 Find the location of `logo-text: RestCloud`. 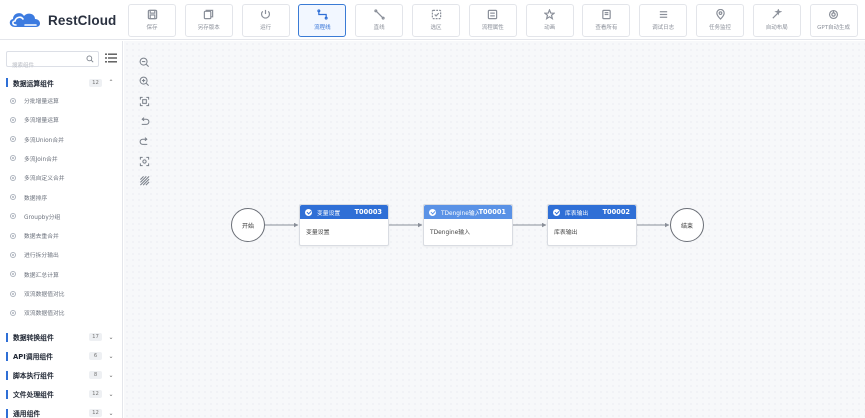

logo-text: RestCloud is located at coordinates (82, 20).